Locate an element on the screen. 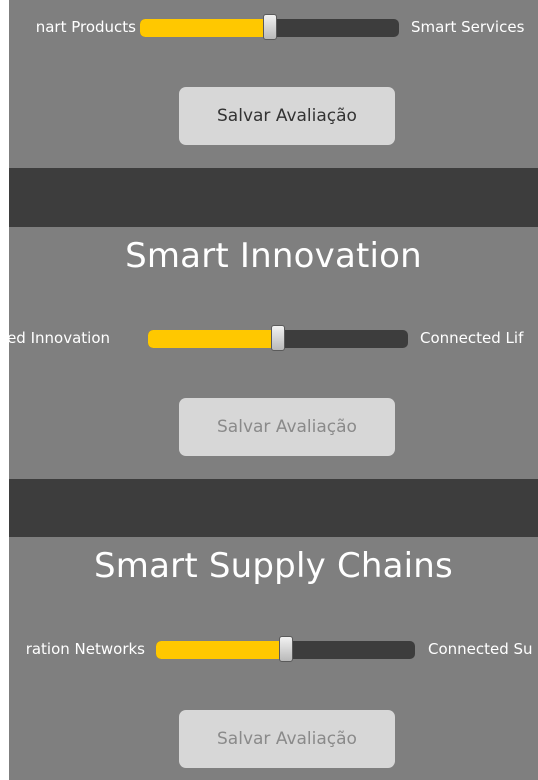 The height and width of the screenshot is (780, 538). smart-products-slider is located at coordinates (269, 28).